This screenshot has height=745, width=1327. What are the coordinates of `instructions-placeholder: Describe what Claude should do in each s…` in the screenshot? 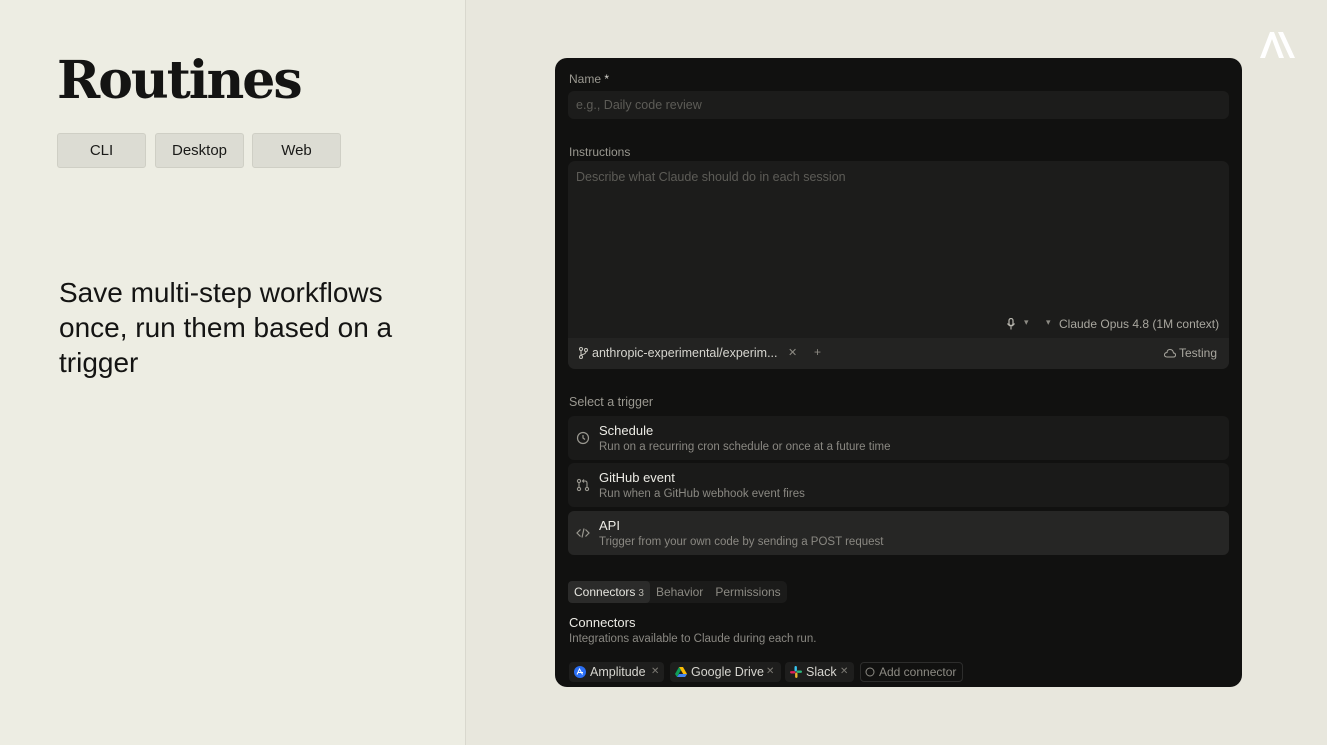 It's located at (711, 177).